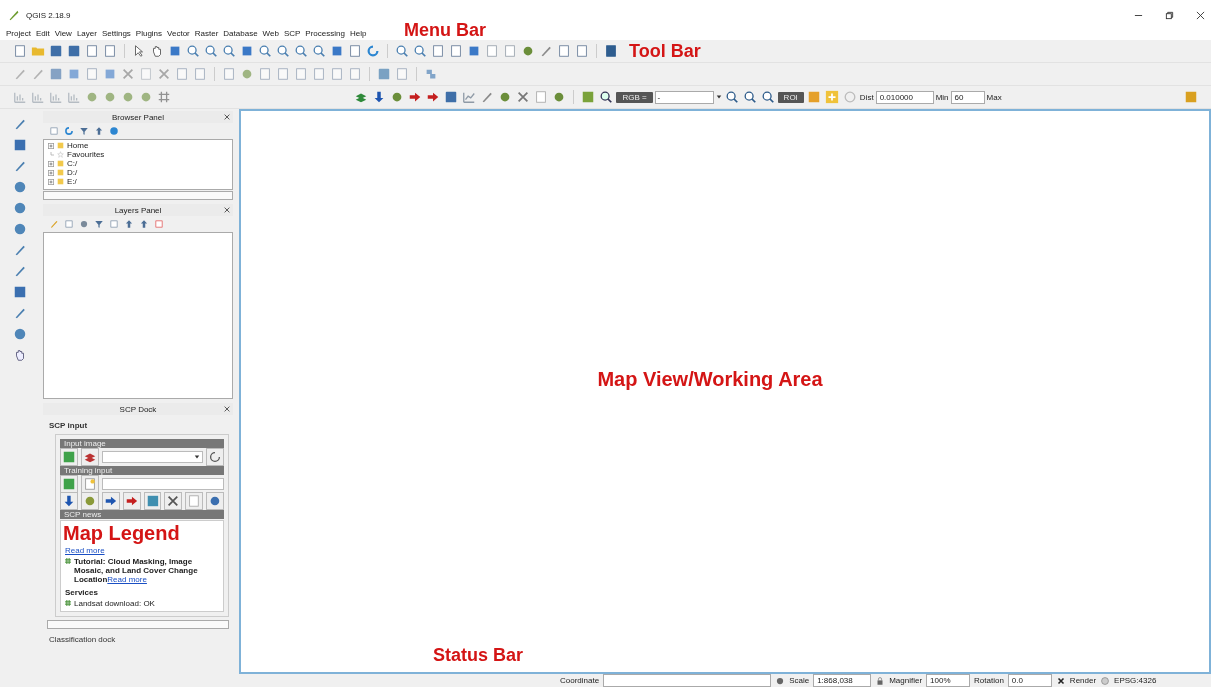 This screenshot has width=1211, height=687. What do you see at coordinates (206, 33) in the screenshot?
I see `menu-item: Raster` at bounding box center [206, 33].